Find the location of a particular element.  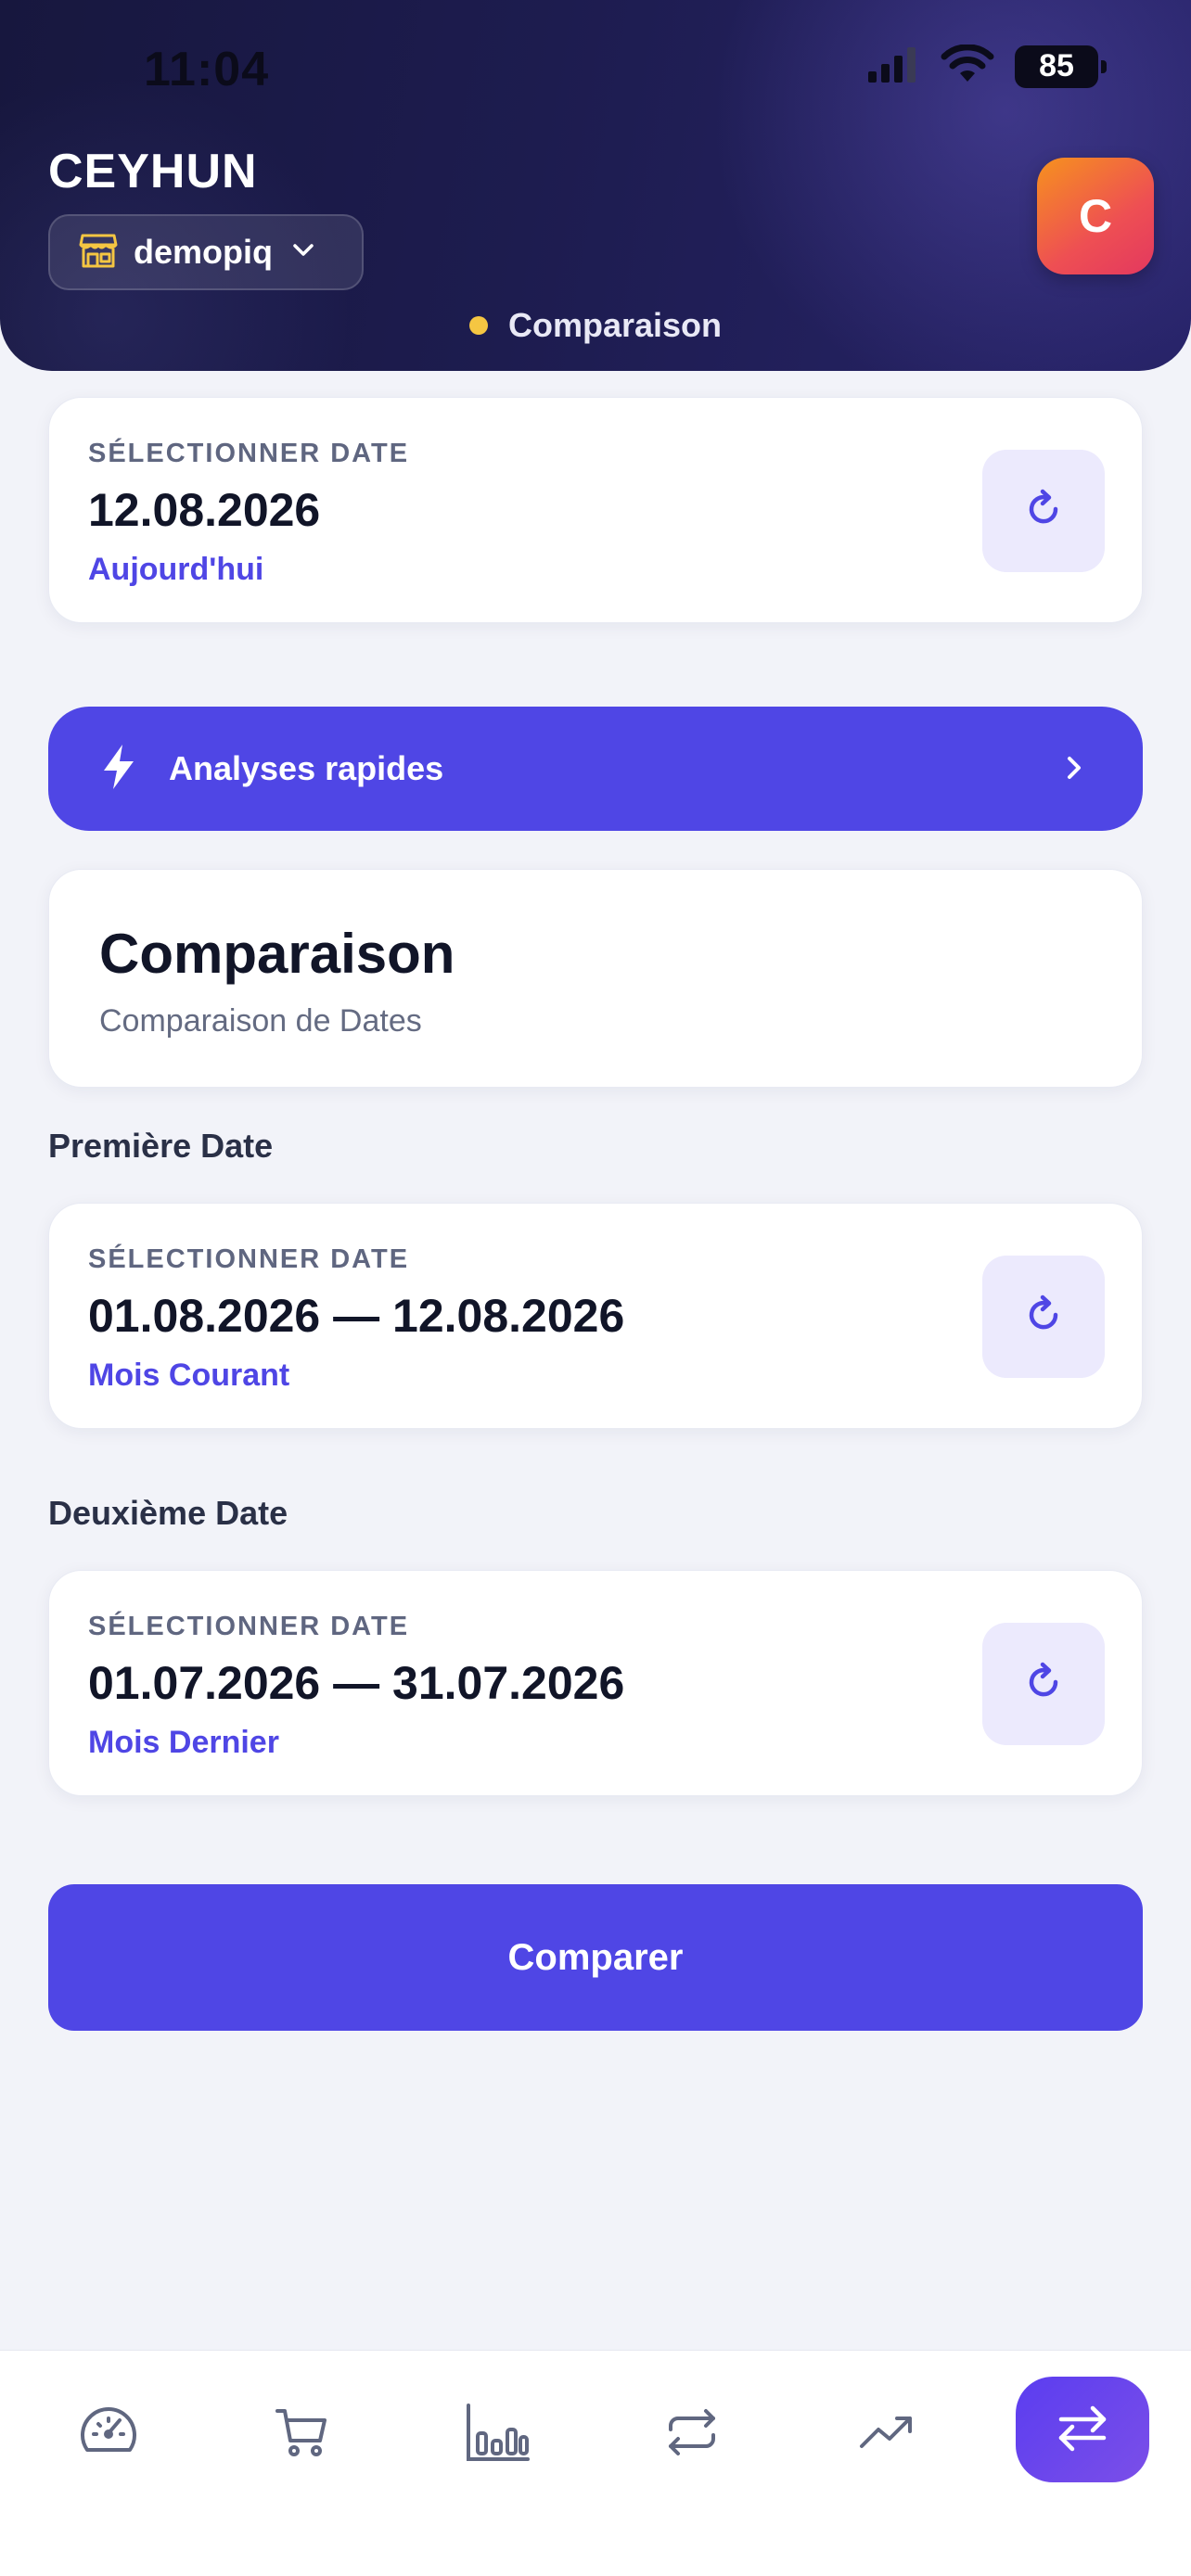

section-indicator: Comparaison is located at coordinates (595, 326).